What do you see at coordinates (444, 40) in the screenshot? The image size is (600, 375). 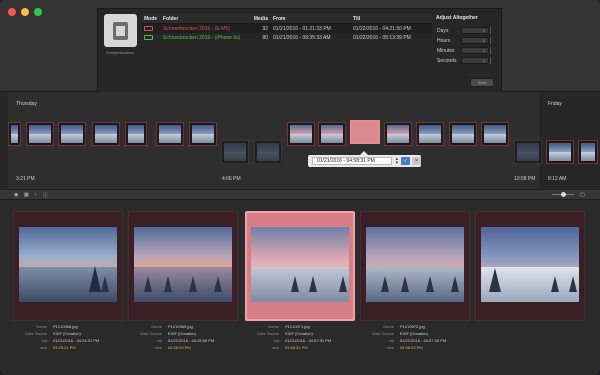 I see `hours-label: Hours` at bounding box center [444, 40].